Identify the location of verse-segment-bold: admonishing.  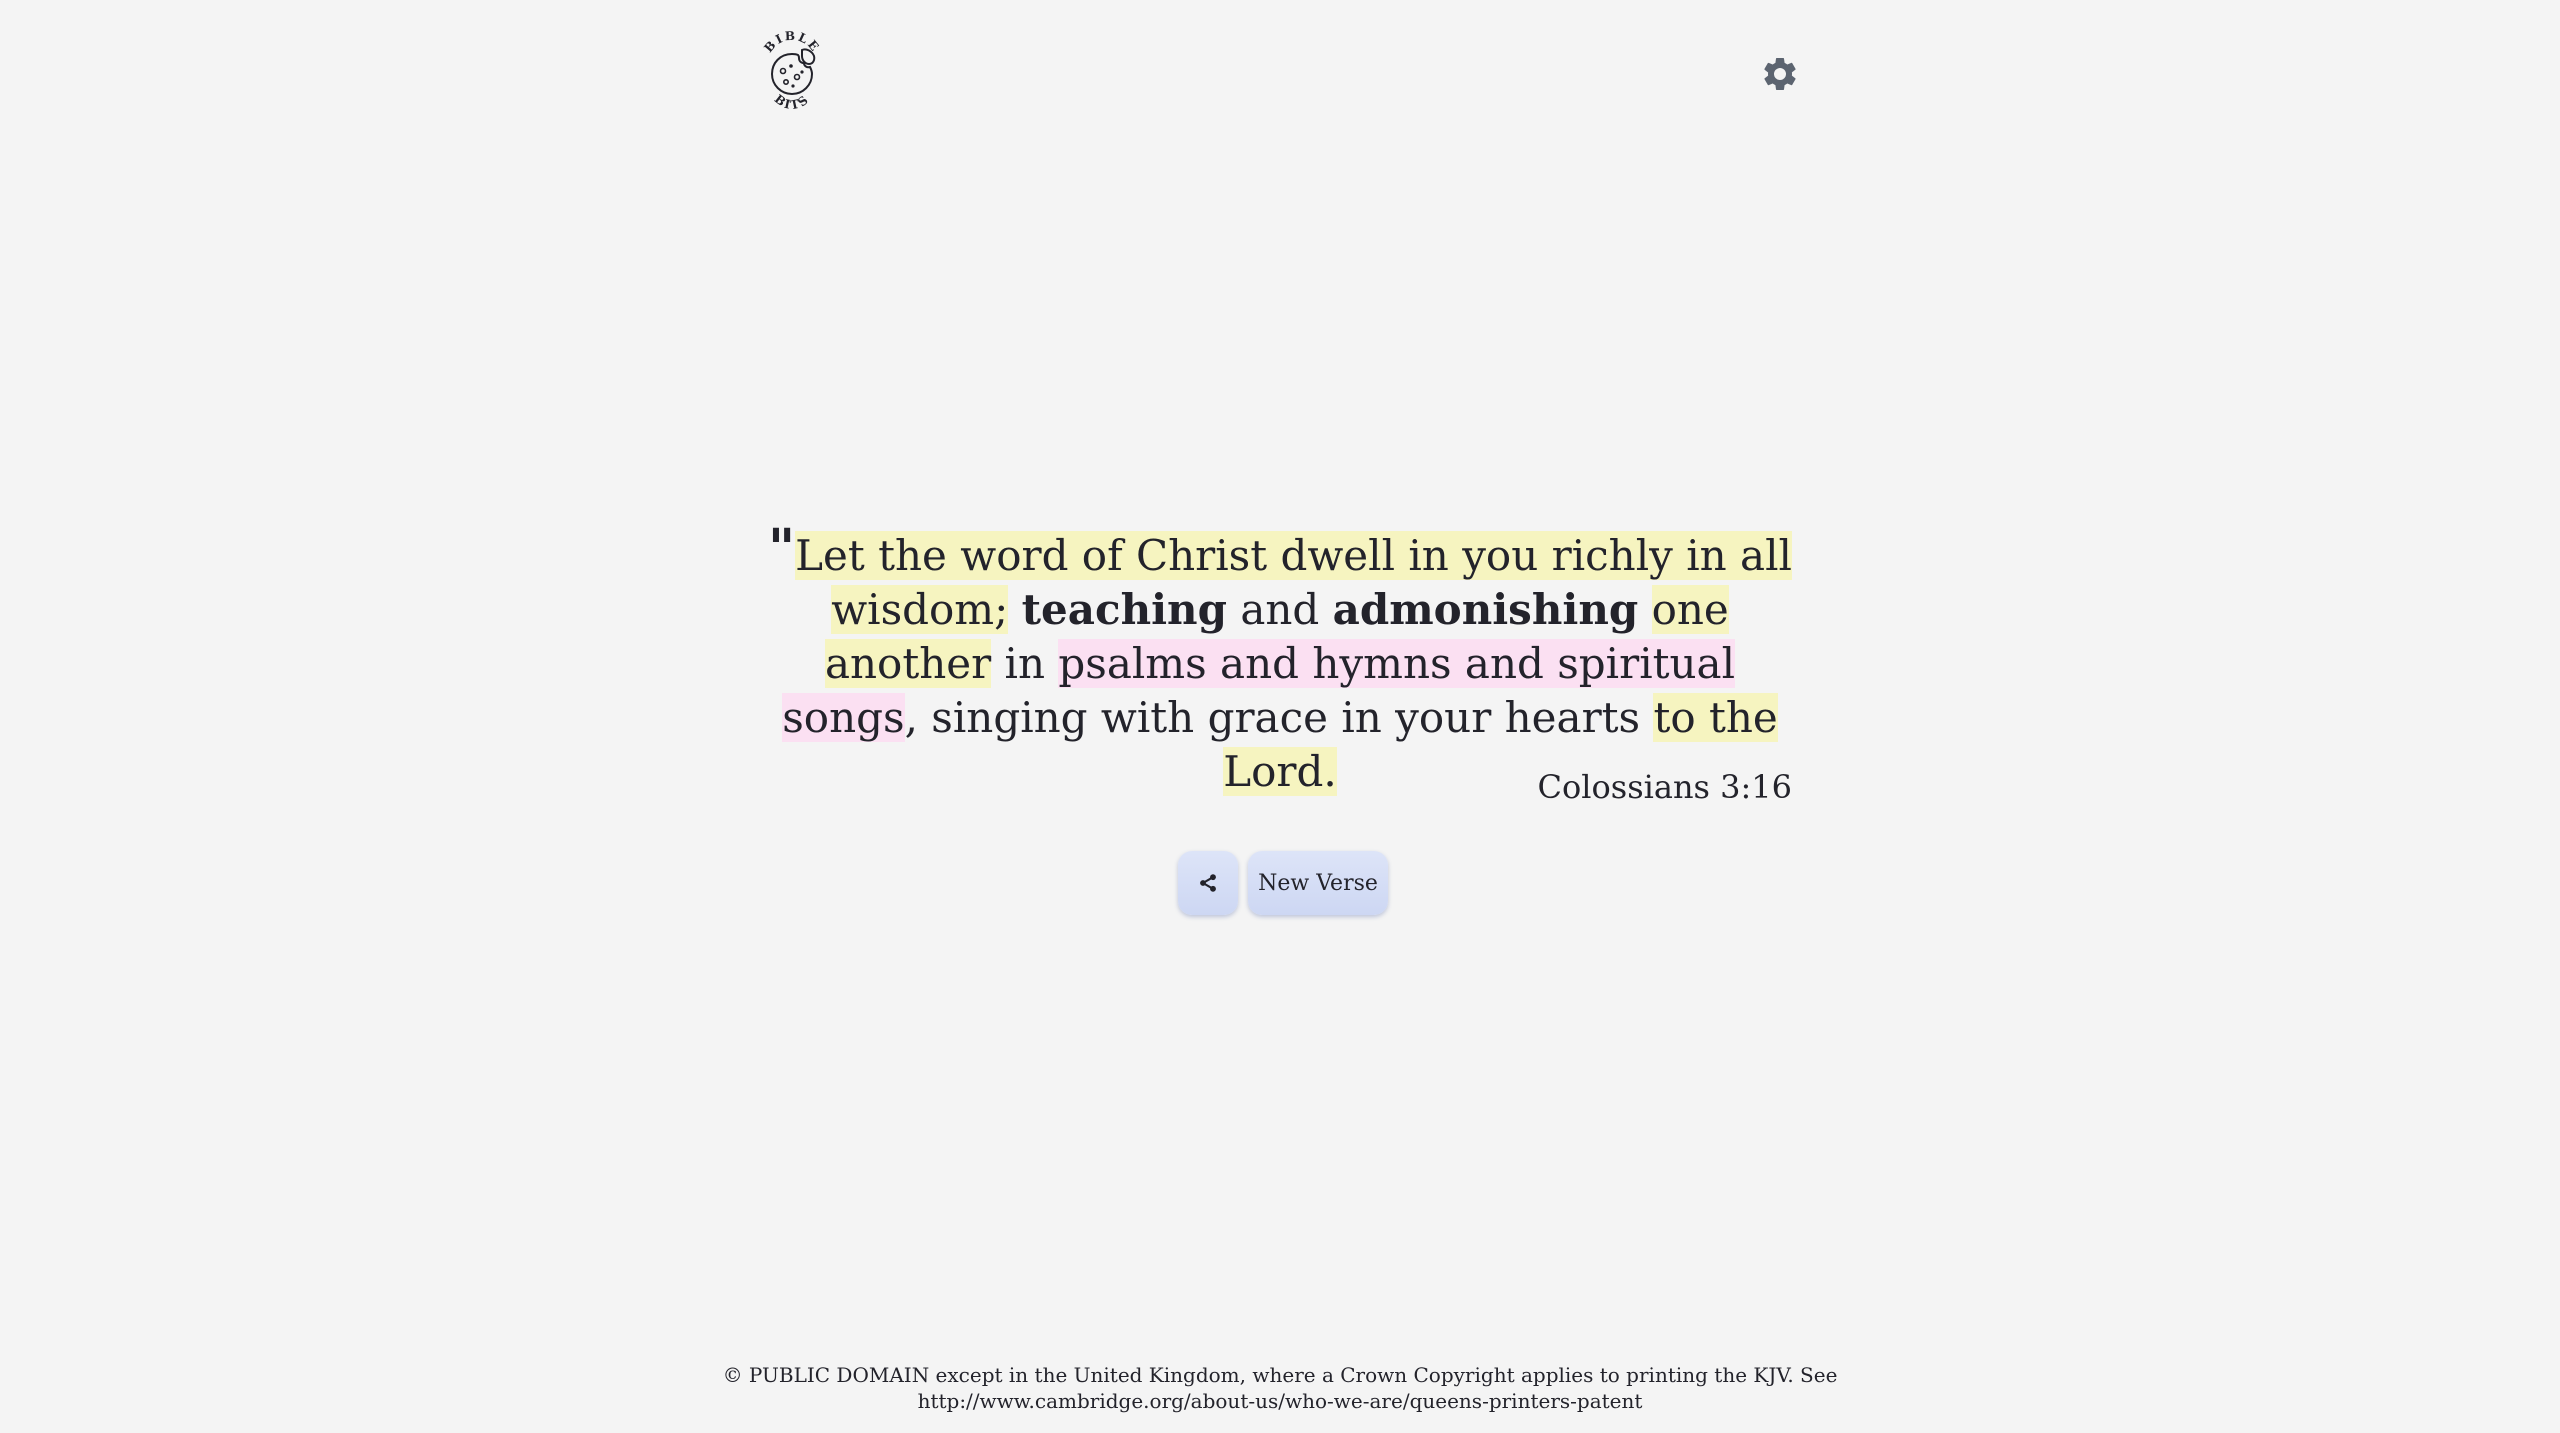
(1485, 609).